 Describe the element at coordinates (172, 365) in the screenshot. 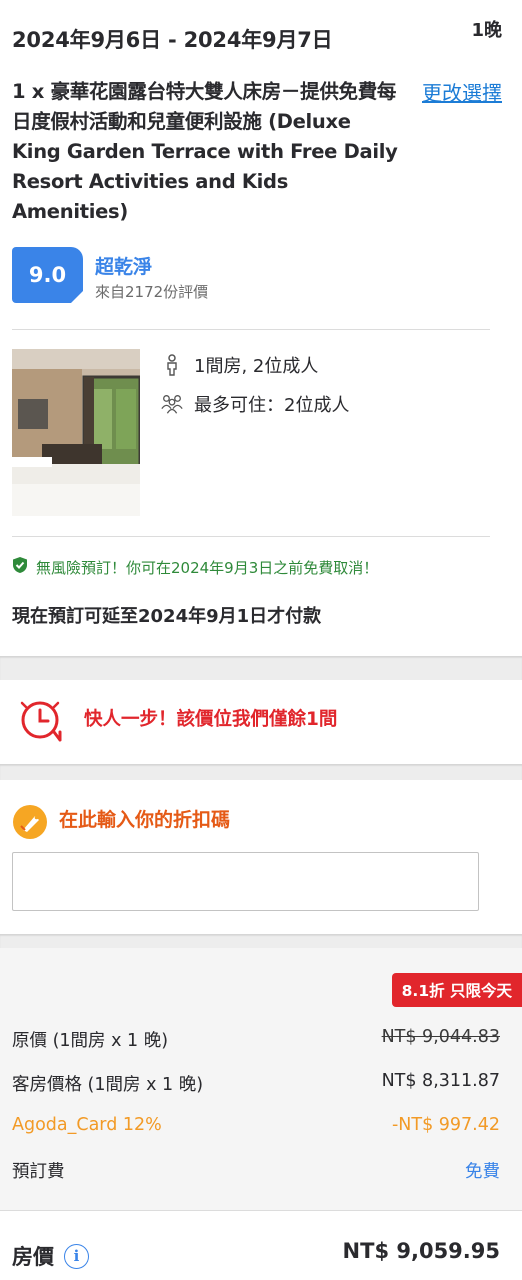

I see `person-icon` at that location.